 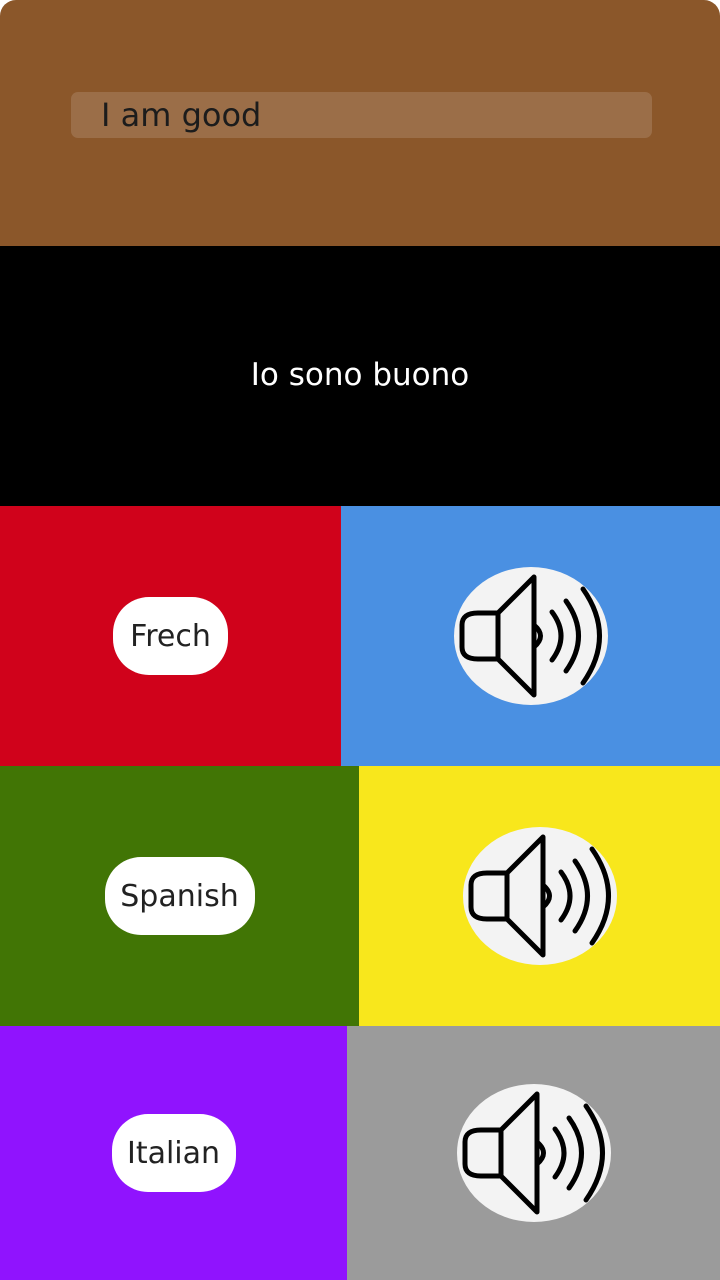 I want to click on text-input, so click(x=361, y=115).